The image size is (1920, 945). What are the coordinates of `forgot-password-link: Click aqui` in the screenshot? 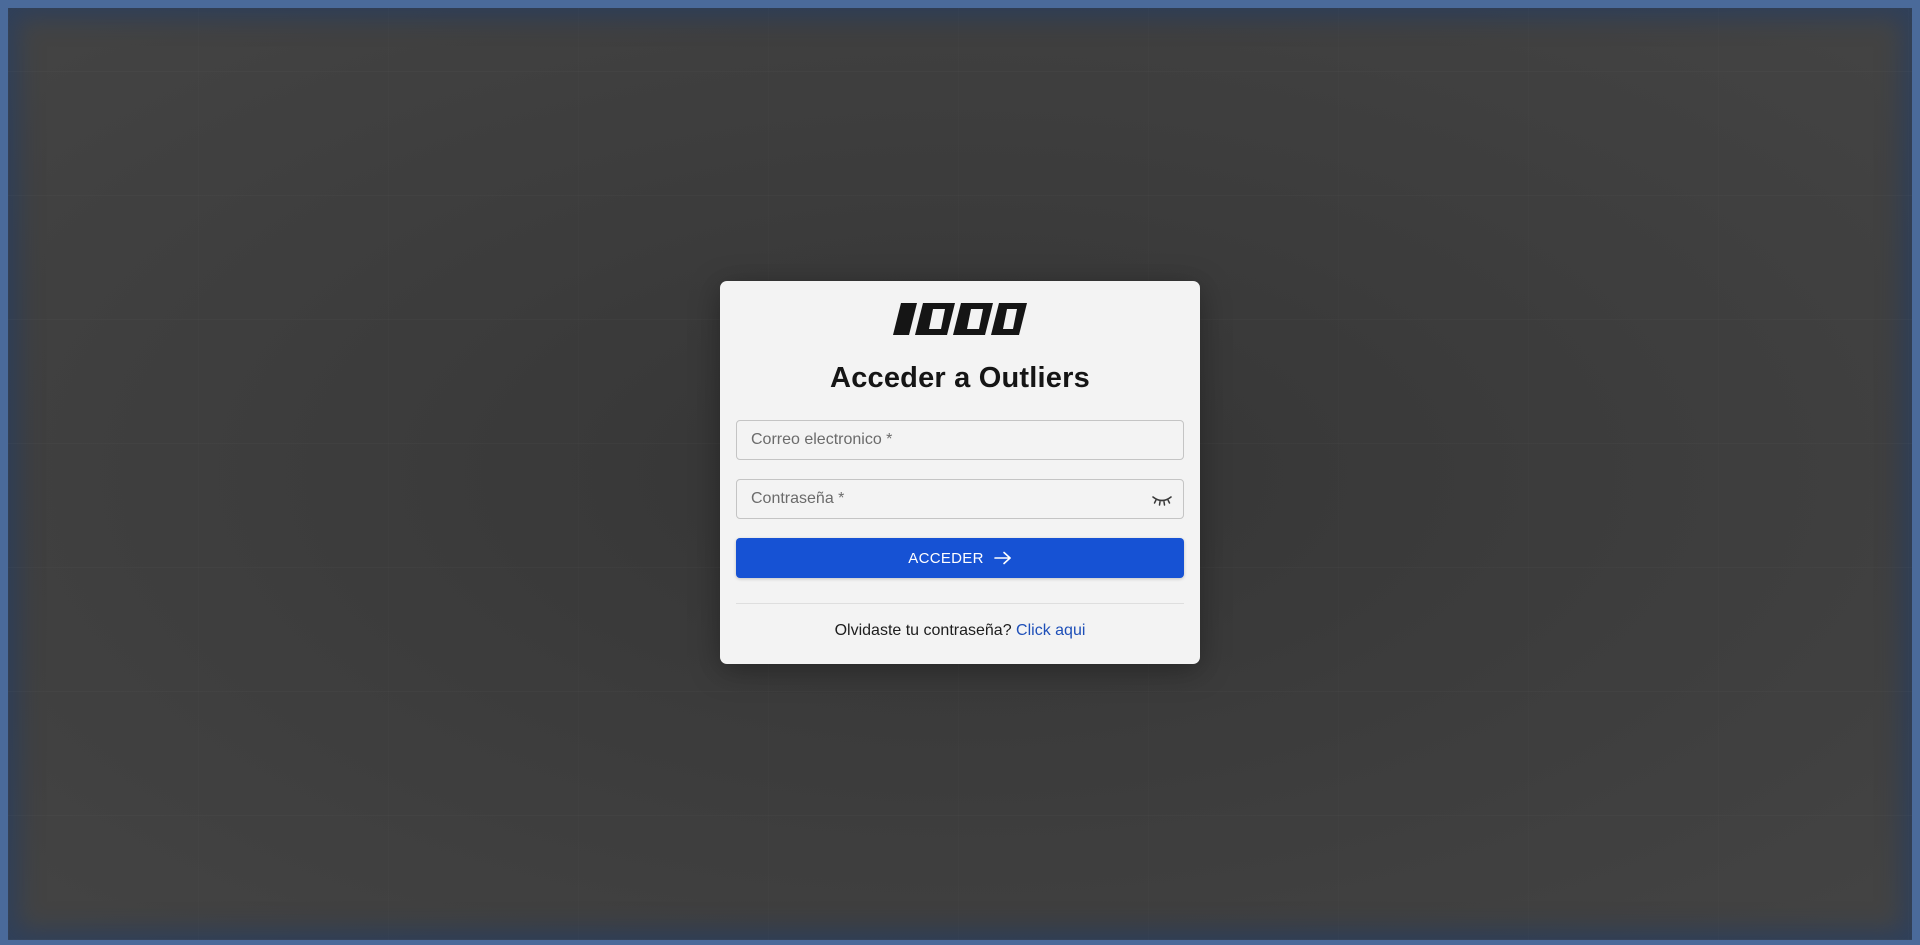 It's located at (1050, 630).